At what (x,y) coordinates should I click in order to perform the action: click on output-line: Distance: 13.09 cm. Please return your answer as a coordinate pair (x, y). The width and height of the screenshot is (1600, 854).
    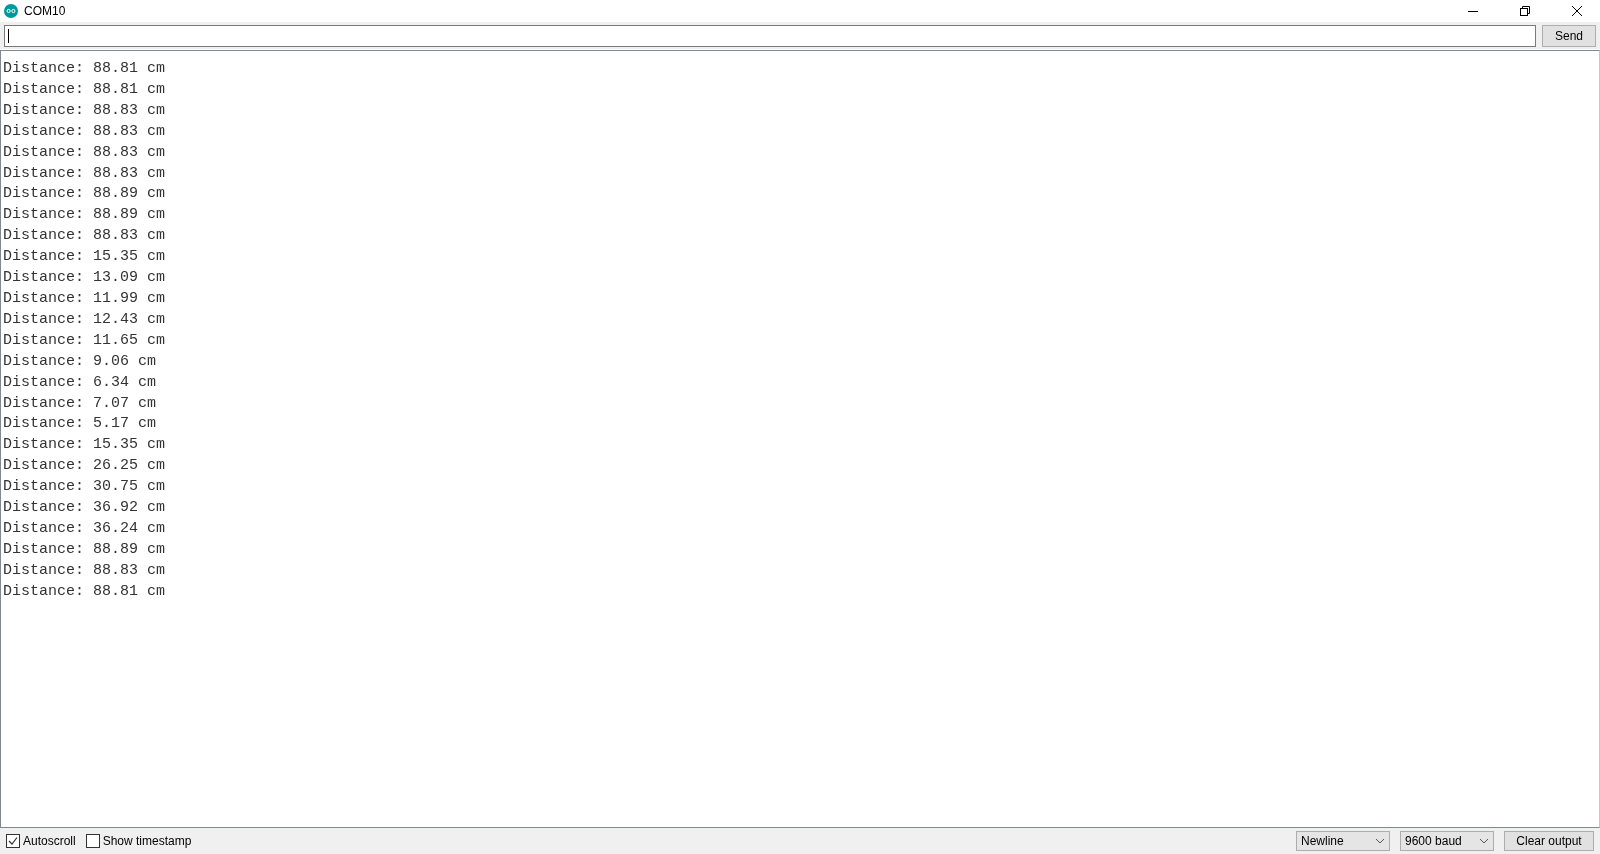
    Looking at the image, I should click on (84, 278).